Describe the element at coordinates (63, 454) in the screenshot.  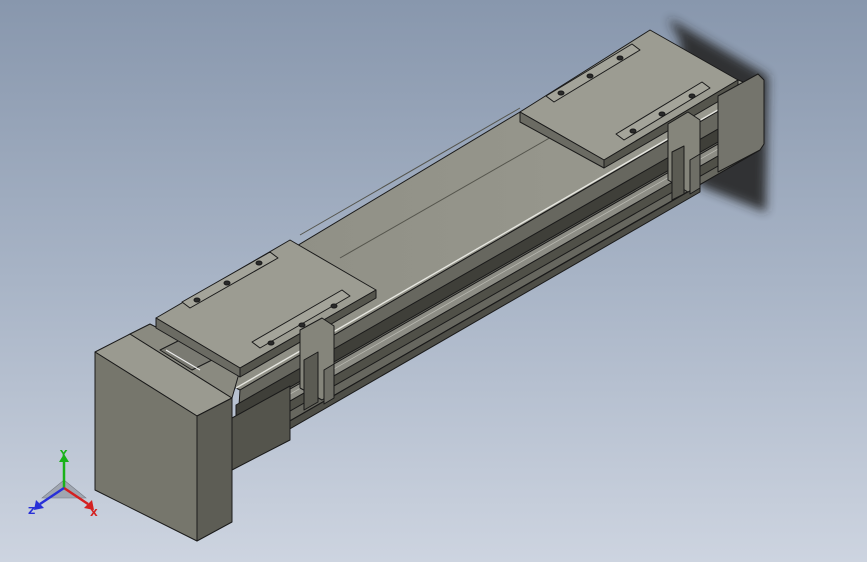
I see `triad-y-label: Y` at that location.